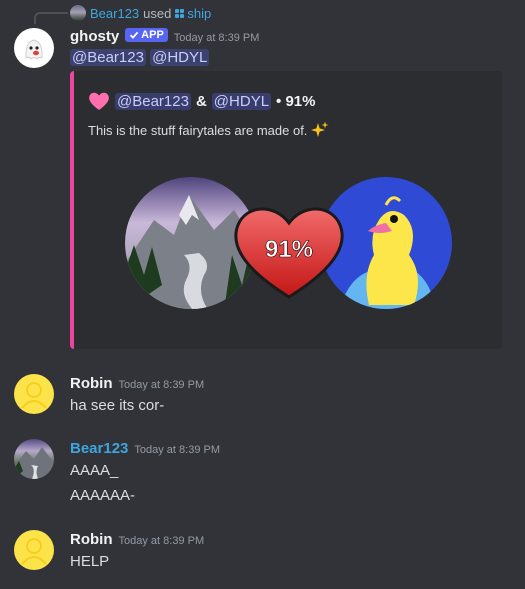 Image resolution: width=525 pixels, height=589 pixels. What do you see at coordinates (161, 385) in the screenshot?
I see `robin1-timestamp: Today at 8:39 PM` at bounding box center [161, 385].